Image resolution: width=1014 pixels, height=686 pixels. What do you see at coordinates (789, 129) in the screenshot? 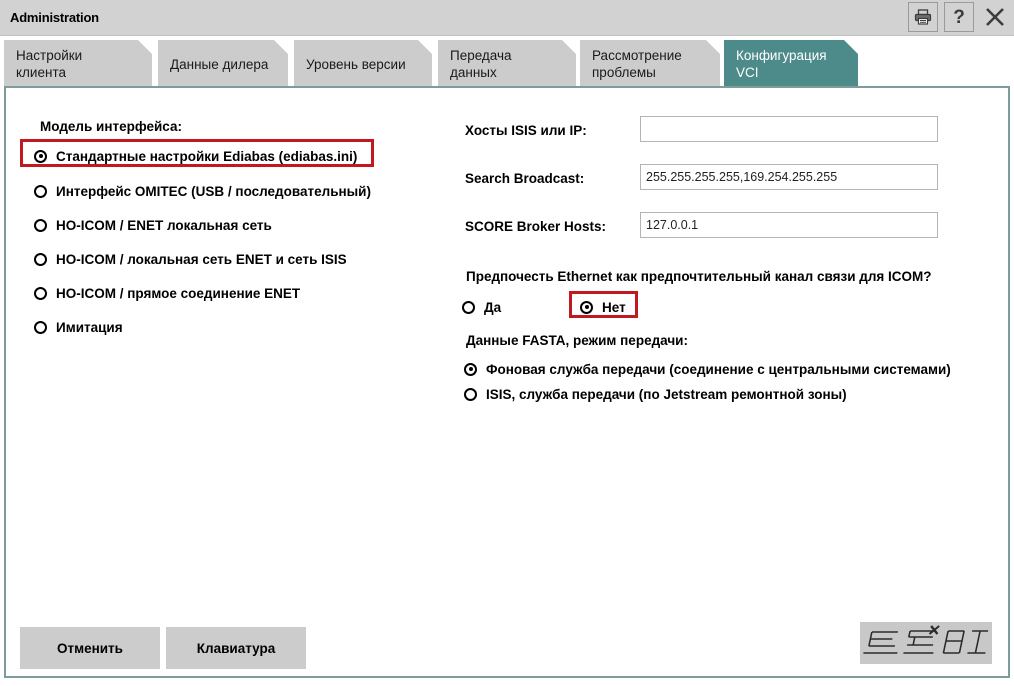
I see `input-isis-hosts` at bounding box center [789, 129].